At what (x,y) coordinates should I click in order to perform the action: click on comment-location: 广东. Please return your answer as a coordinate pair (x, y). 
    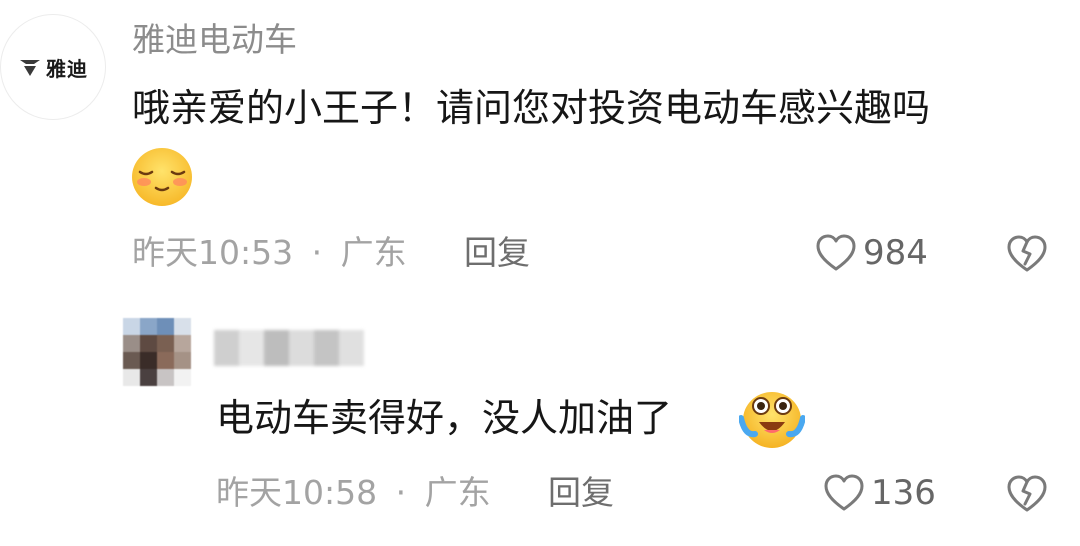
    Looking at the image, I should click on (373, 252).